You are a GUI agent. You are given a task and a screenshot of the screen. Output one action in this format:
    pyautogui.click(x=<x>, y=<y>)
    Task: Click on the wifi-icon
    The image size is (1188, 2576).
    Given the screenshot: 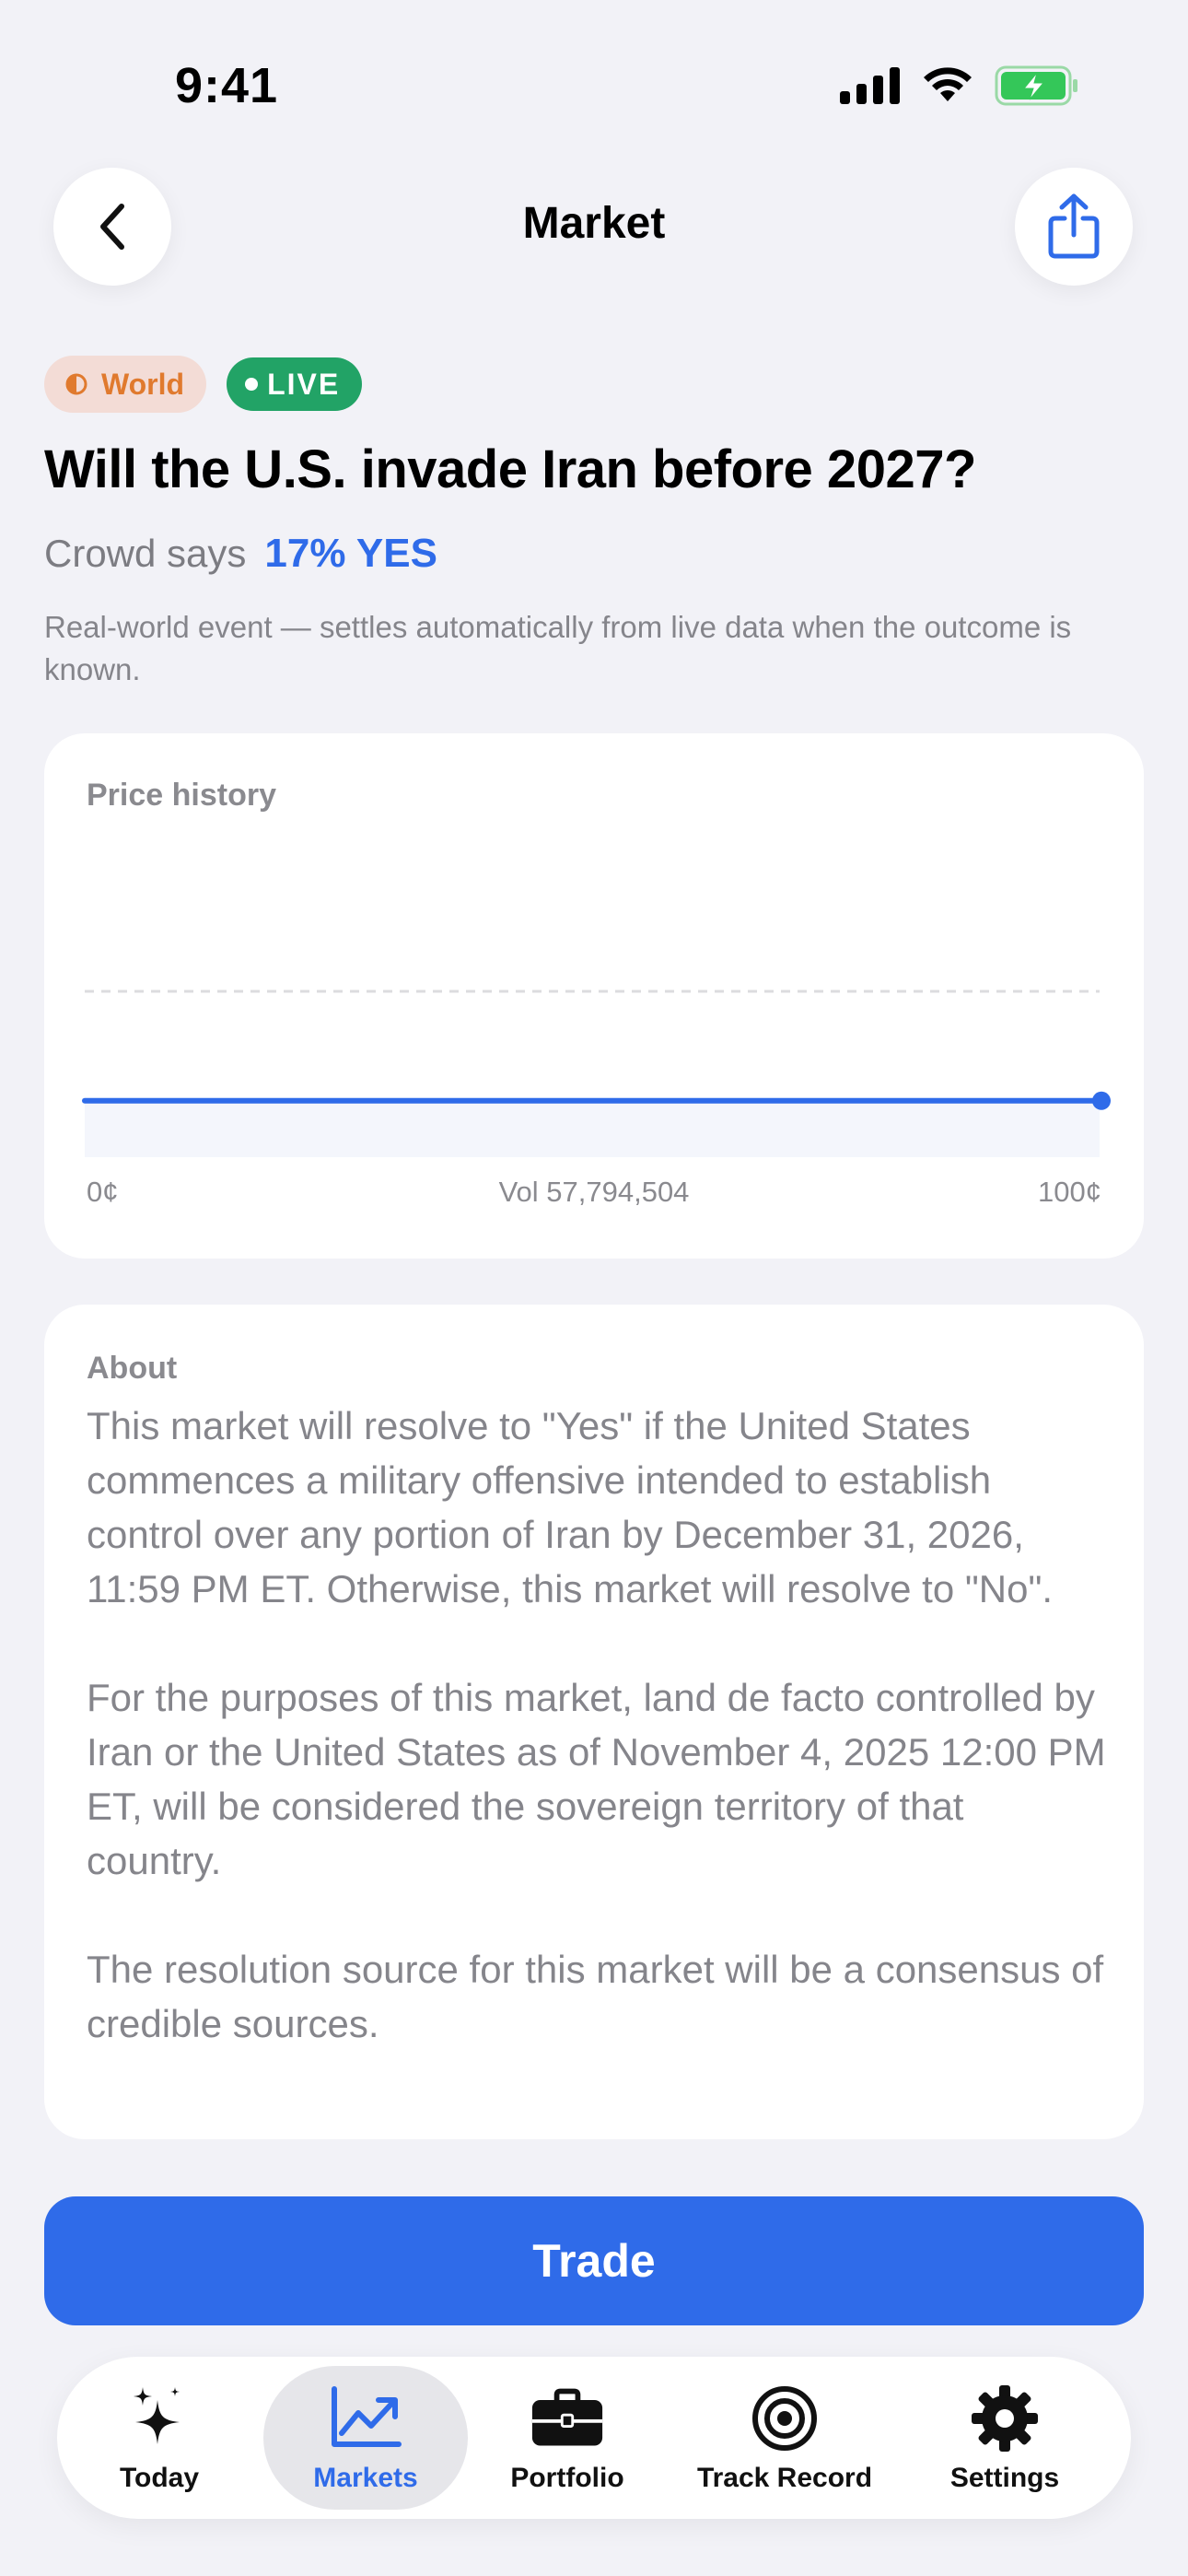 What is the action you would take?
    pyautogui.click(x=948, y=84)
    